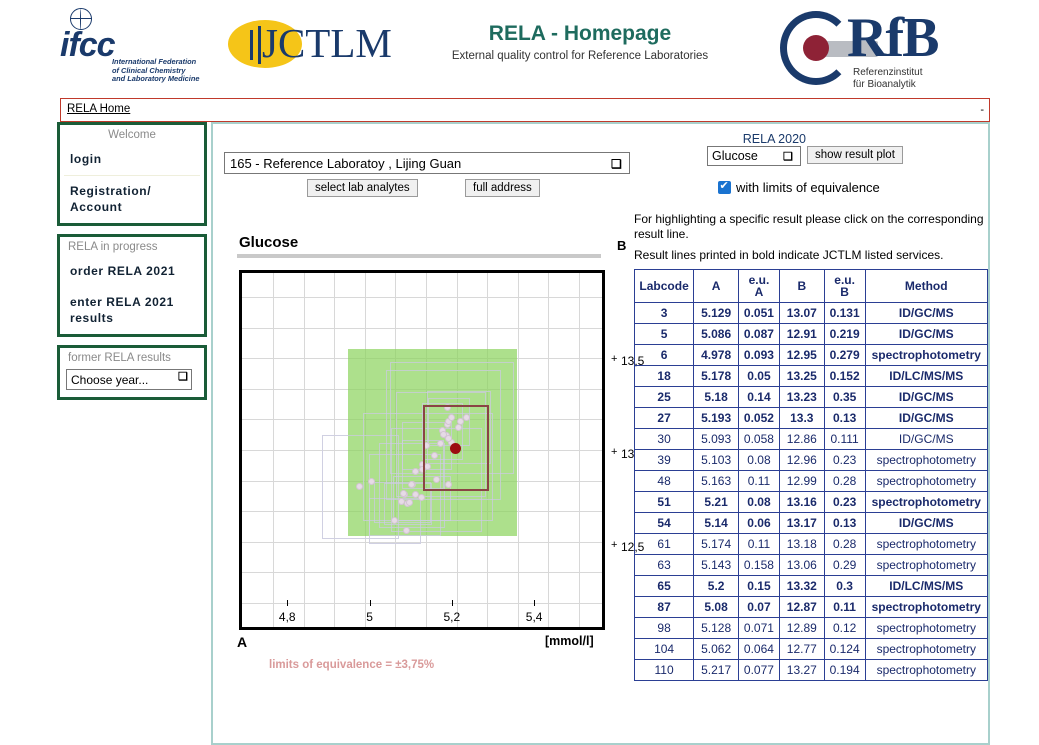  What do you see at coordinates (982, 110) in the screenshot?
I see `nav-right-label: -` at bounding box center [982, 110].